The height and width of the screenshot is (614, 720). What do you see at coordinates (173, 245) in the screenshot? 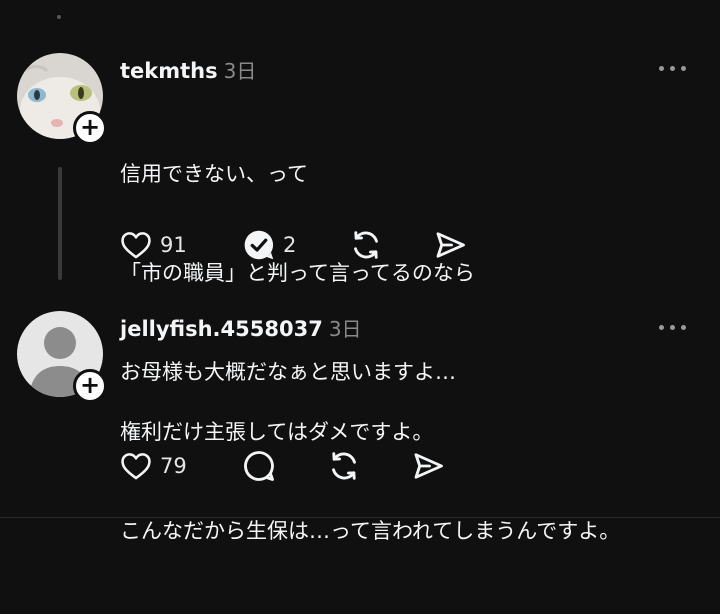
I see `like-count: 91` at bounding box center [173, 245].